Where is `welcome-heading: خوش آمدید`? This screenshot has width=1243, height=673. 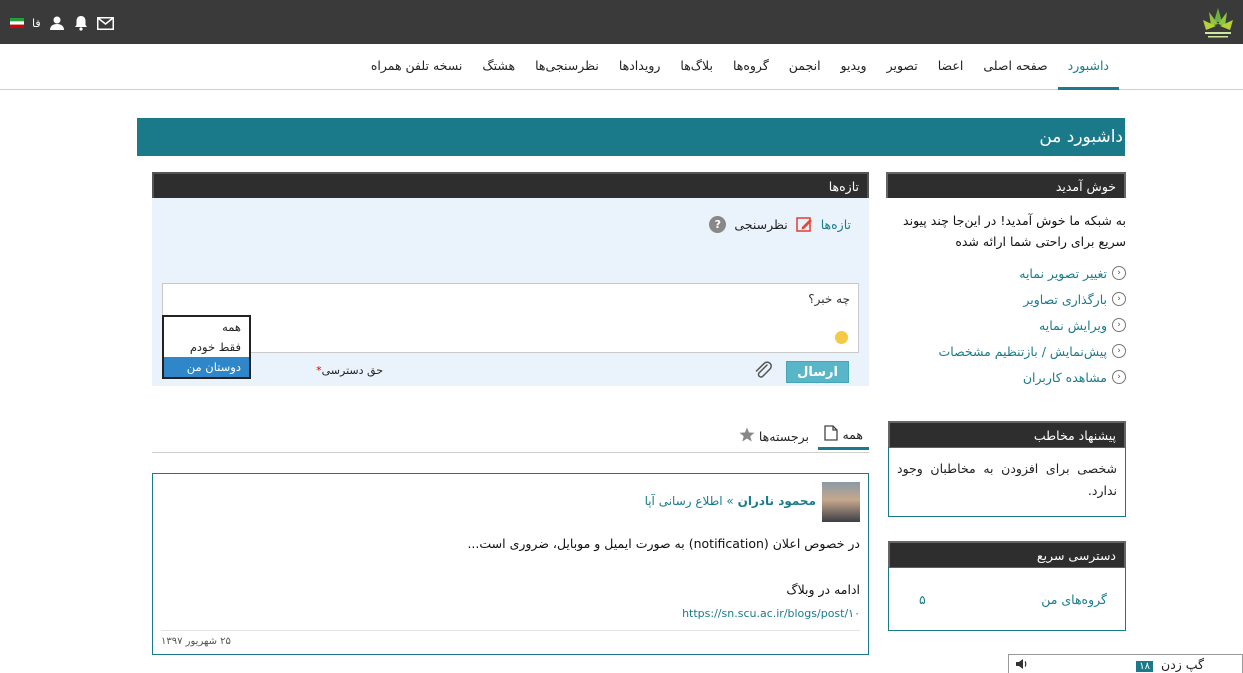 welcome-heading: خوش آمدید is located at coordinates (1006, 185).